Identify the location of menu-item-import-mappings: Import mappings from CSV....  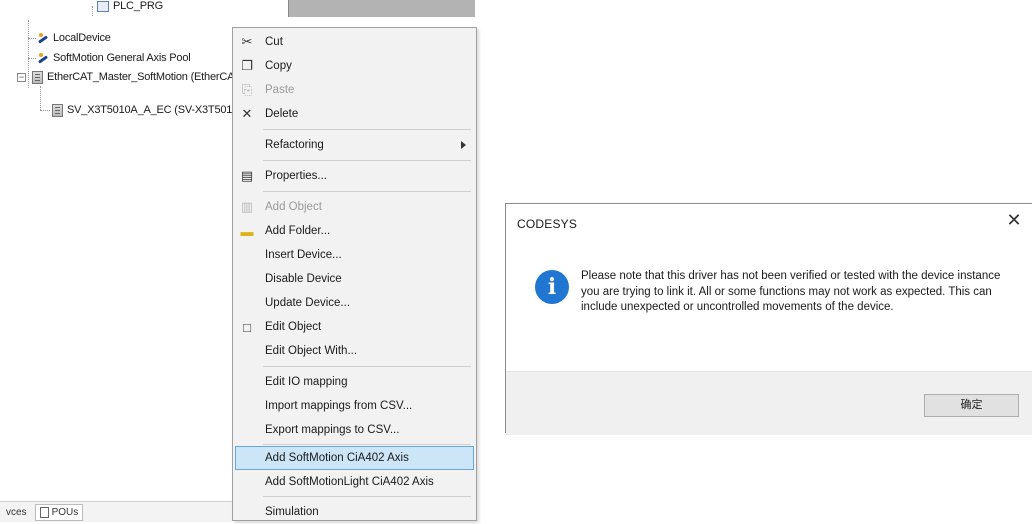
(354, 406).